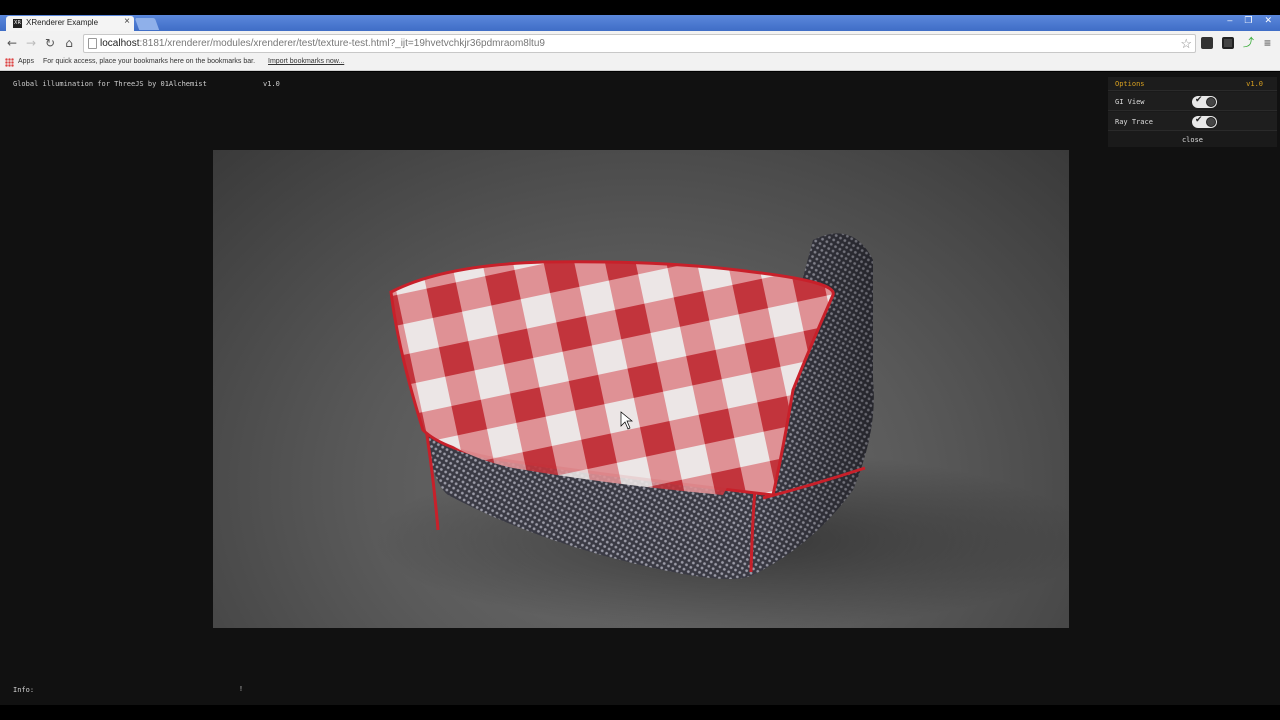  What do you see at coordinates (271, 84) in the screenshot?
I see `app-version: v1.0` at bounding box center [271, 84].